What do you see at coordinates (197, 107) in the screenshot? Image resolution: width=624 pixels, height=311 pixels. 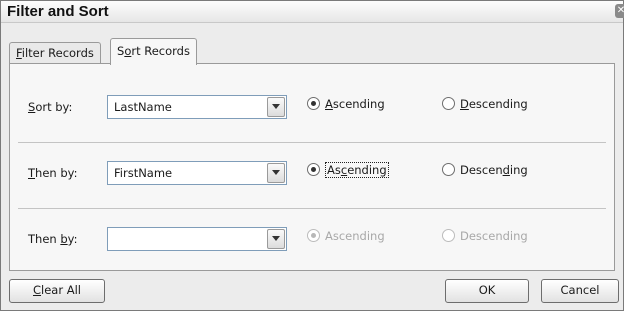 I see `sort-by-field-select: LastName` at bounding box center [197, 107].